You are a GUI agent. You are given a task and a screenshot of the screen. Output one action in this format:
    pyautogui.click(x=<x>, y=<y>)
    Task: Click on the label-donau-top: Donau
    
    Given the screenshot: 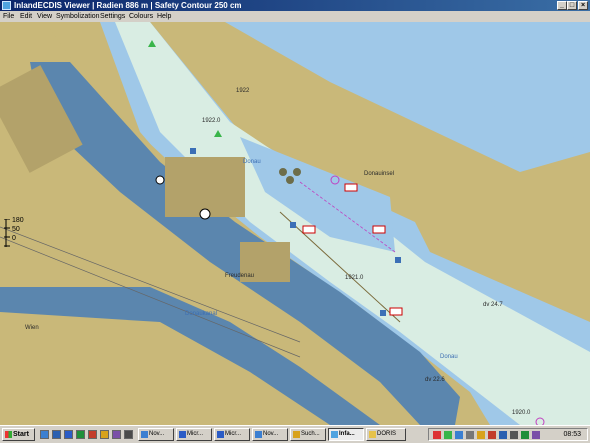 What is the action you would take?
    pyautogui.click(x=252, y=162)
    